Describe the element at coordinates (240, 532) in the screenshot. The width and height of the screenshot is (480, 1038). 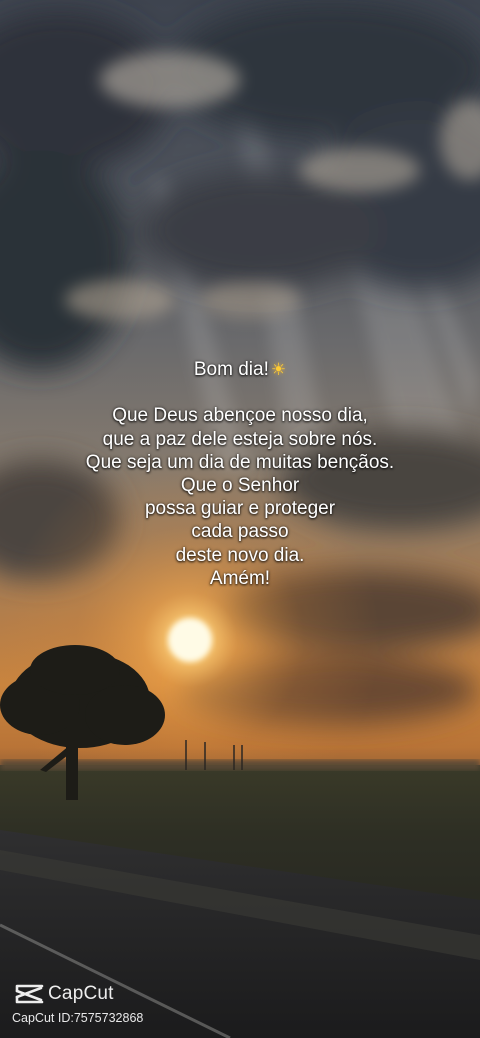
I see `message-line-6: cada passo` at that location.